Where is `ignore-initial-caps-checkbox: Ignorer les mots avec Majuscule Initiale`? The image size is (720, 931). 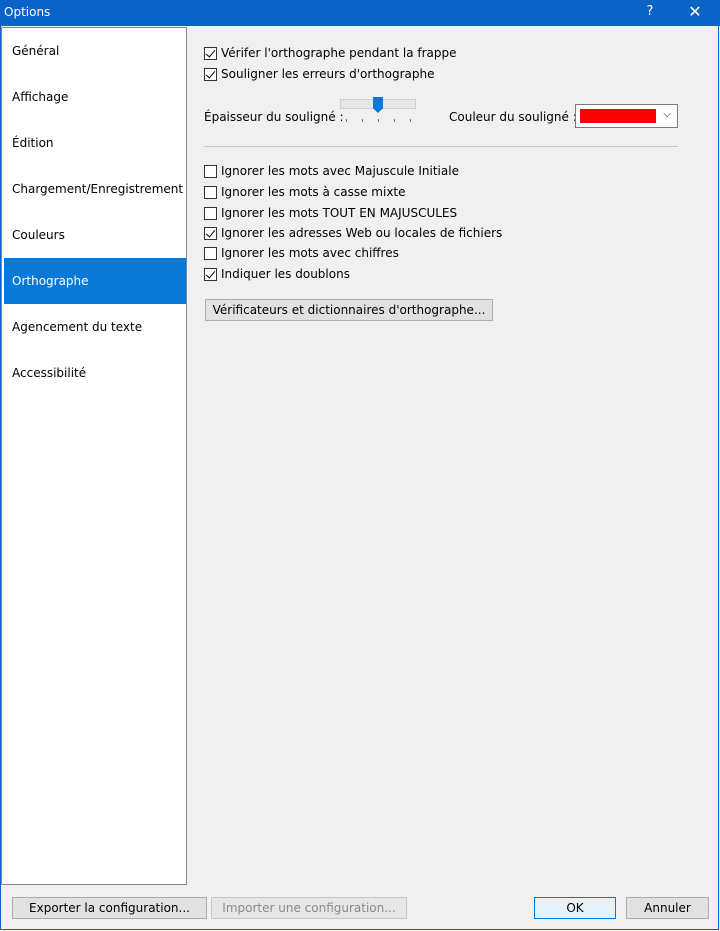
ignore-initial-caps-checkbox: Ignorer les mots avec Majuscule Initiale is located at coordinates (331, 171).